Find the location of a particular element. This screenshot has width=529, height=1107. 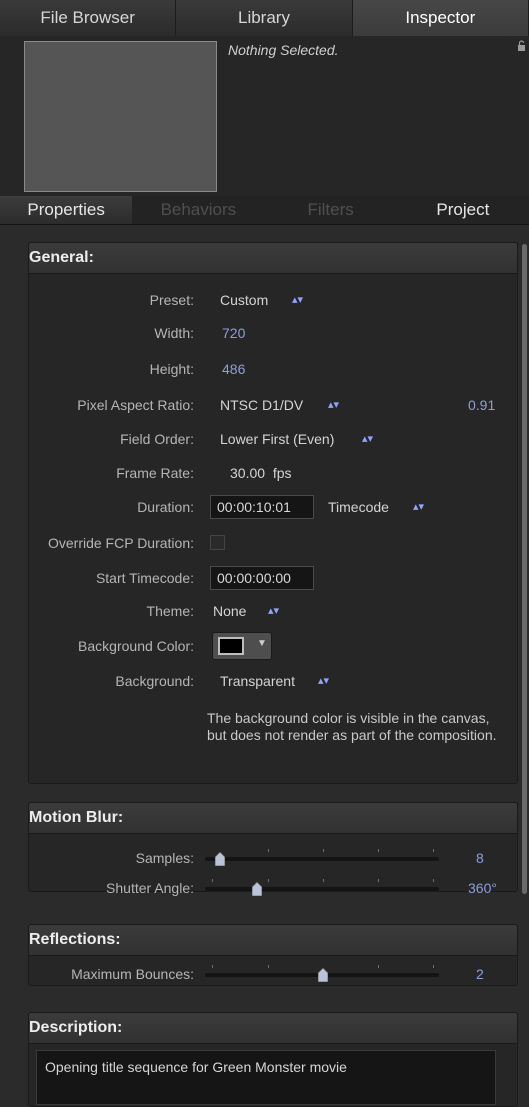

chevron-down-icon: ▼ is located at coordinates (262, 643).